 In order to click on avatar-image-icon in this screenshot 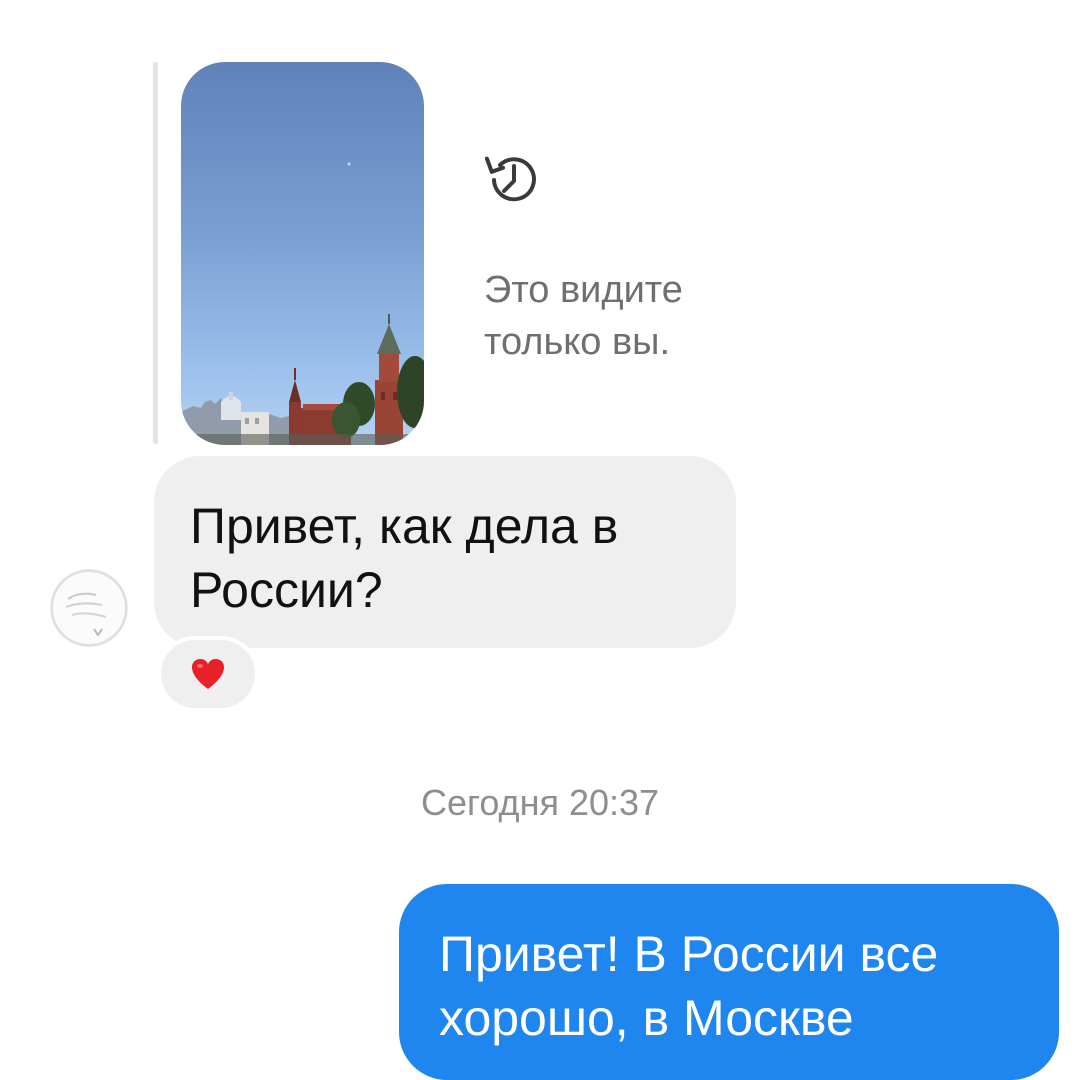, I will do `click(89, 608)`.